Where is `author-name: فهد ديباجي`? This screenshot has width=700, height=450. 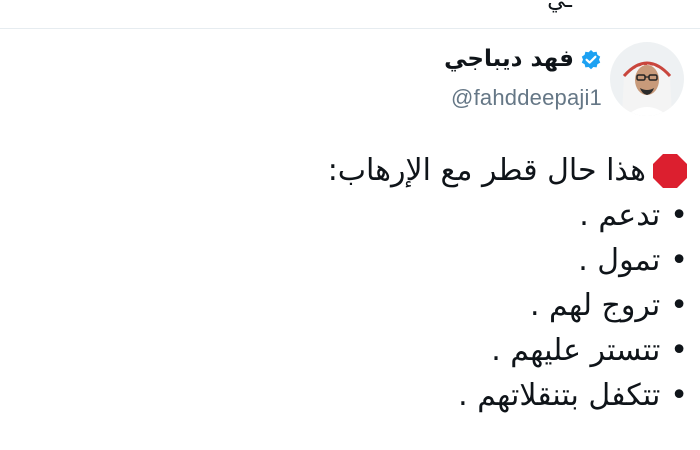
author-name: فهد ديباجي is located at coordinates (509, 59).